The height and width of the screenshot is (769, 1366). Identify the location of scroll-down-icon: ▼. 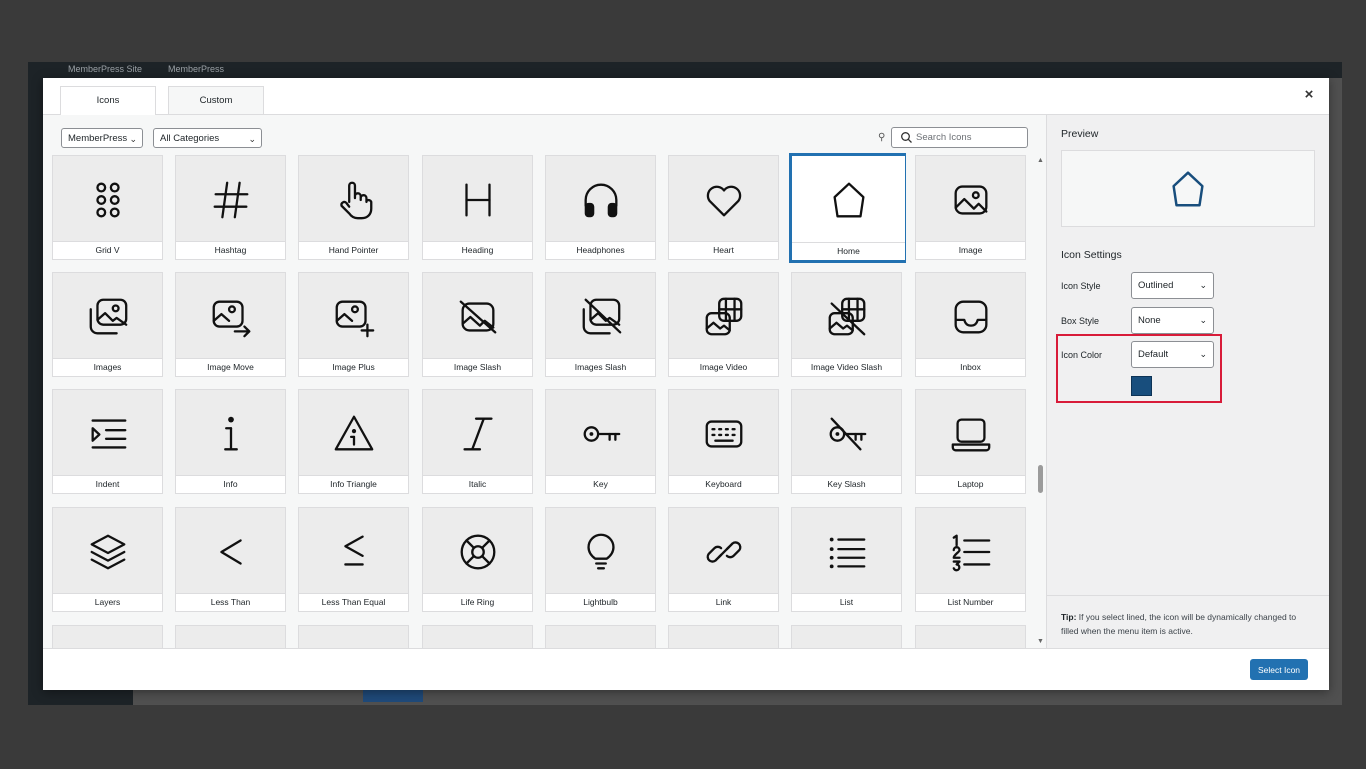
(1040, 641).